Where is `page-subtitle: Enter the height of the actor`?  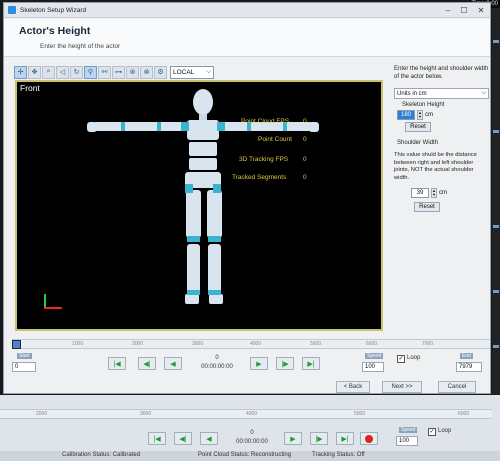 page-subtitle: Enter the height of the actor is located at coordinates (80, 46).